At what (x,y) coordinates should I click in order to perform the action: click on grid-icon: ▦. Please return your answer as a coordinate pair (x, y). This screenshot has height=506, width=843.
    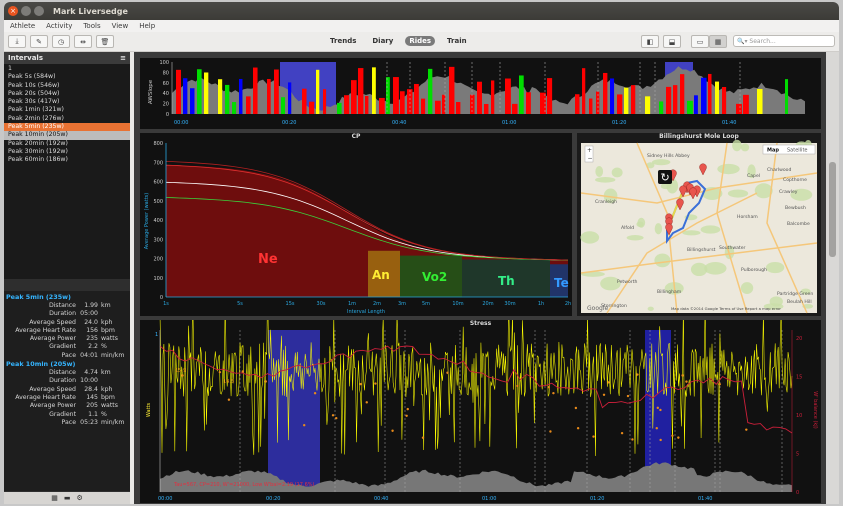
    Looking at the image, I should click on (54, 498).